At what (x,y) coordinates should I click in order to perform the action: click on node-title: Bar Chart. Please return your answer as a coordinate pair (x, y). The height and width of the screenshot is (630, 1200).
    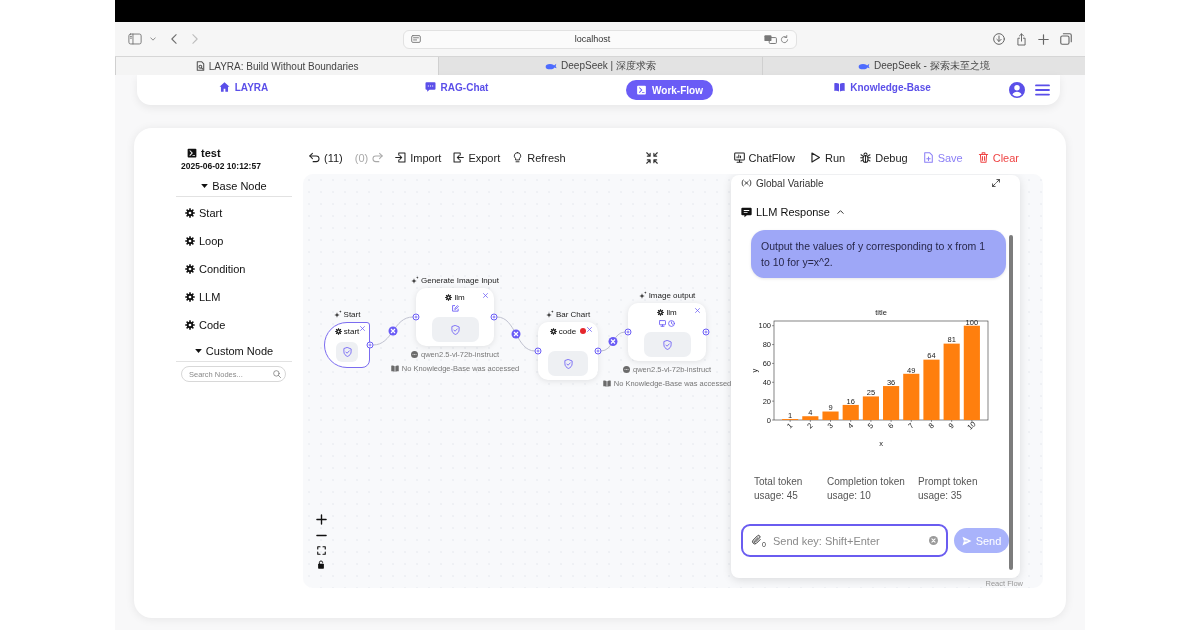
    Looking at the image, I should click on (573, 314).